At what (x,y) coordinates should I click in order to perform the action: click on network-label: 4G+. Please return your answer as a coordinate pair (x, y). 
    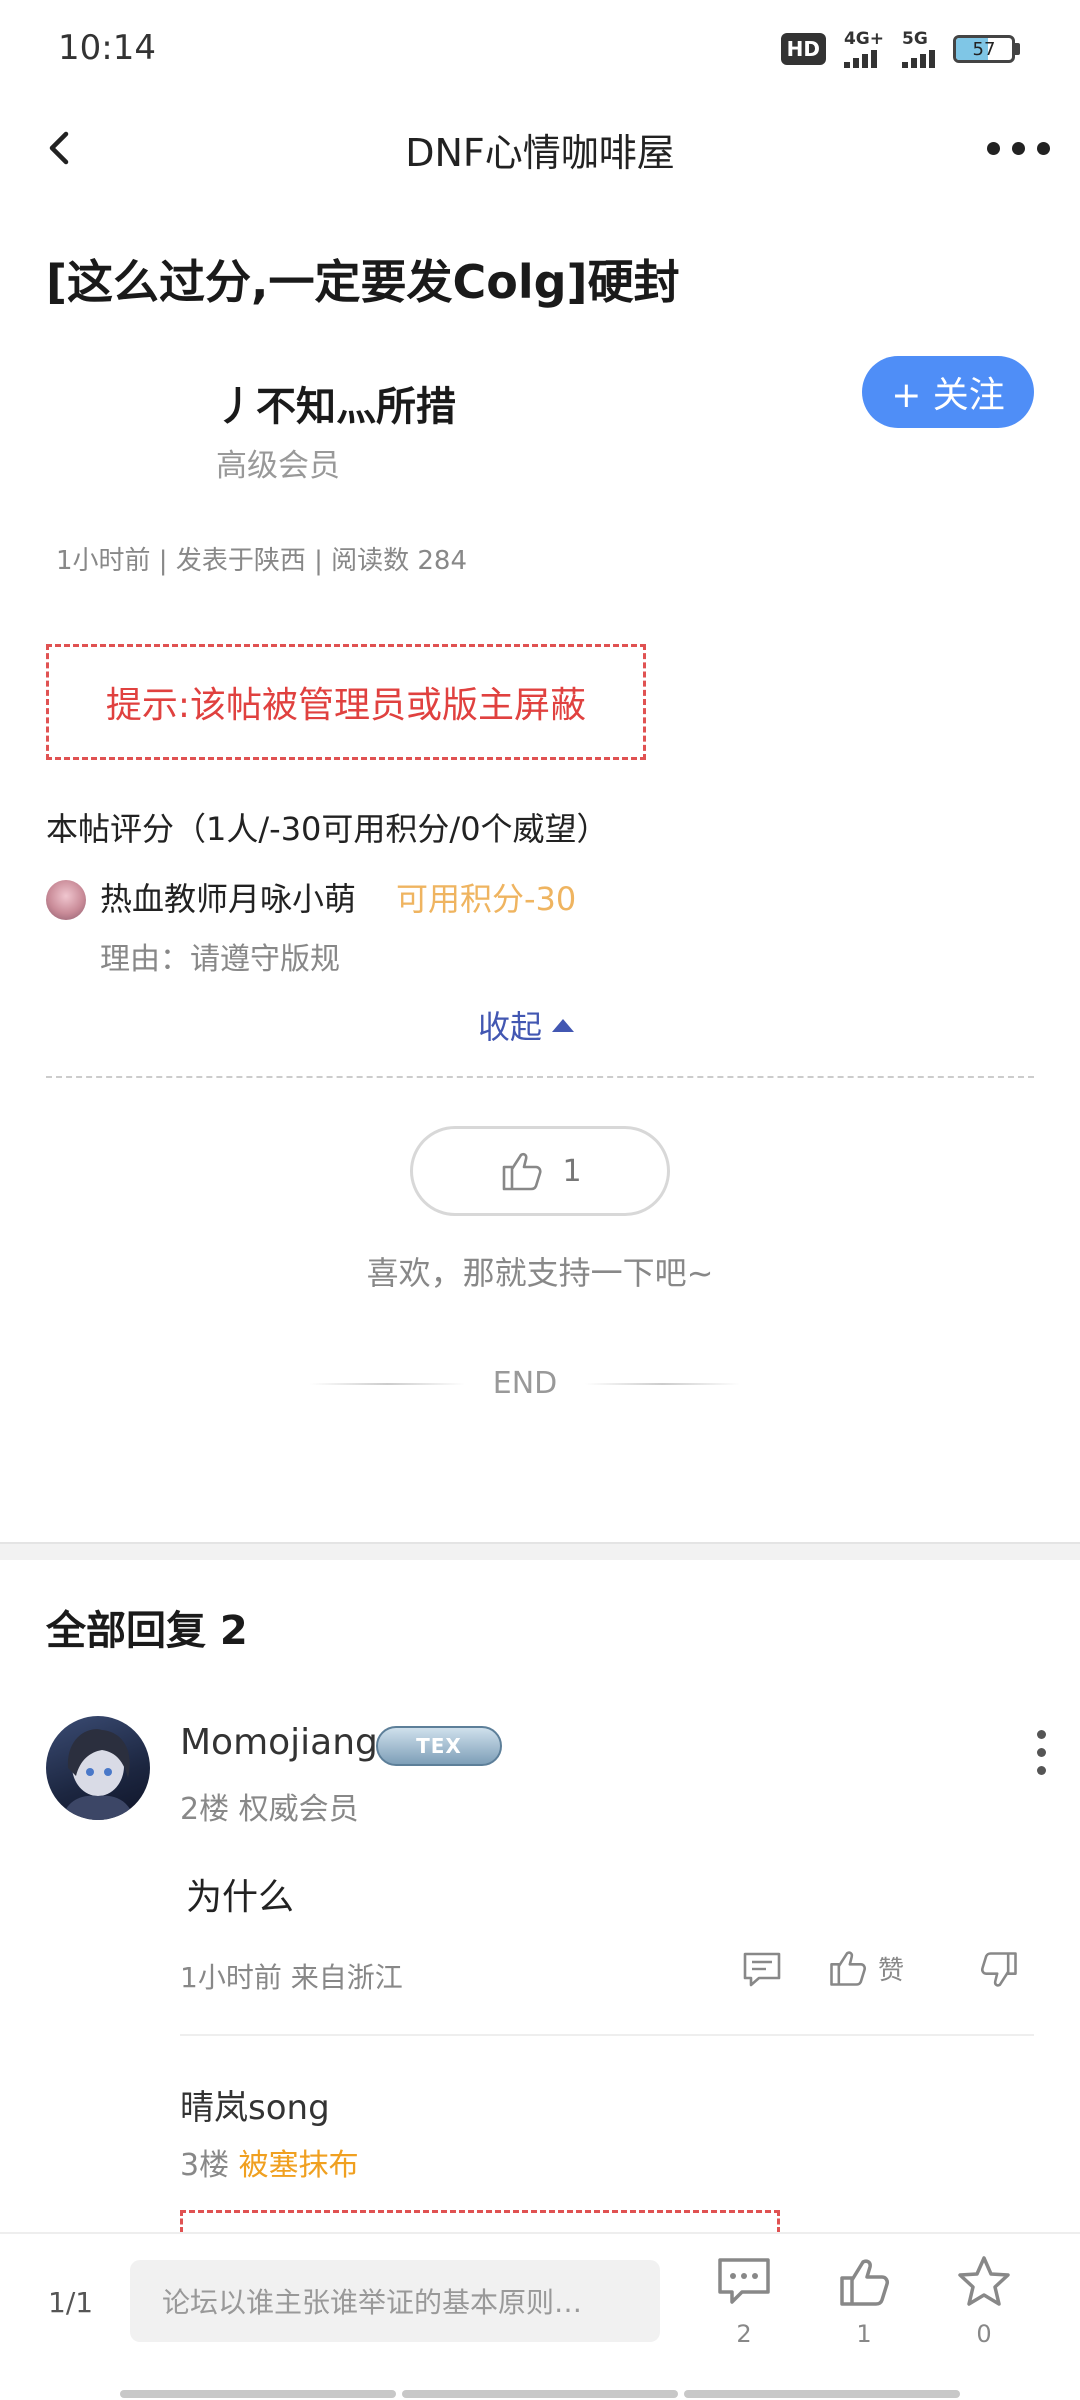
    Looking at the image, I should click on (863, 39).